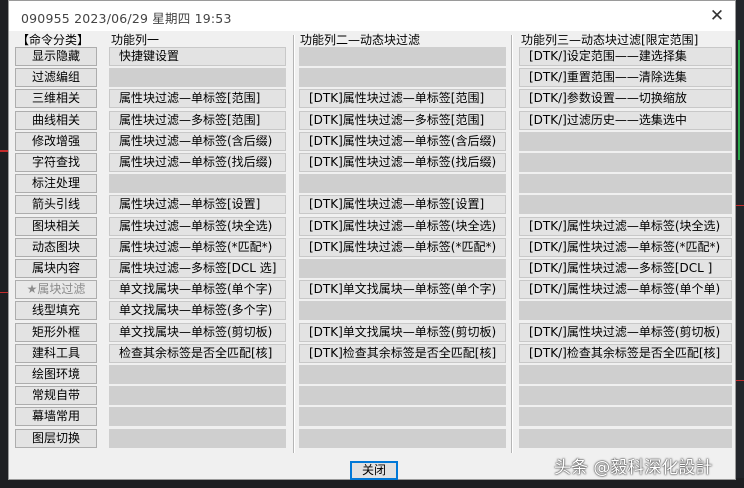 The image size is (744, 488). Describe the element at coordinates (56, 98) in the screenshot. I see `category-button: 三维相关` at that location.